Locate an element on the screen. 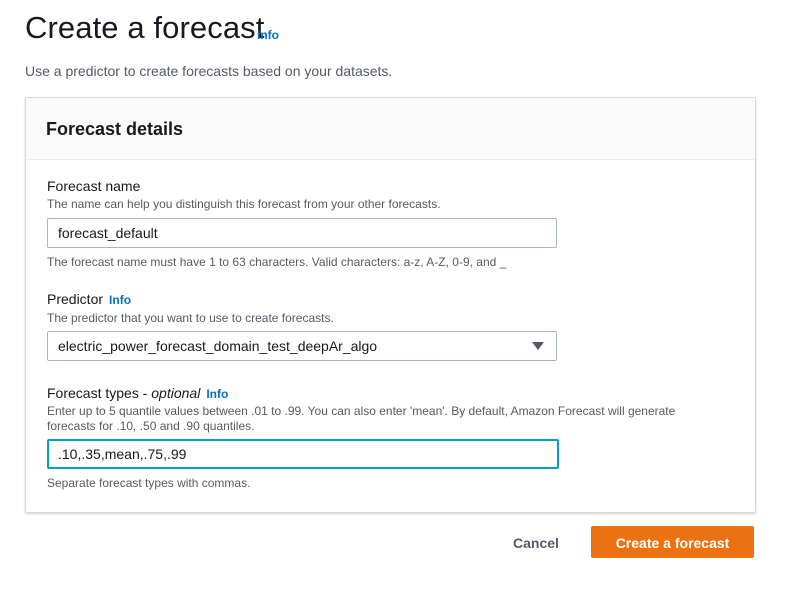 The width and height of the screenshot is (800, 596). predictor-label: Predictor Info is located at coordinates (89, 299).